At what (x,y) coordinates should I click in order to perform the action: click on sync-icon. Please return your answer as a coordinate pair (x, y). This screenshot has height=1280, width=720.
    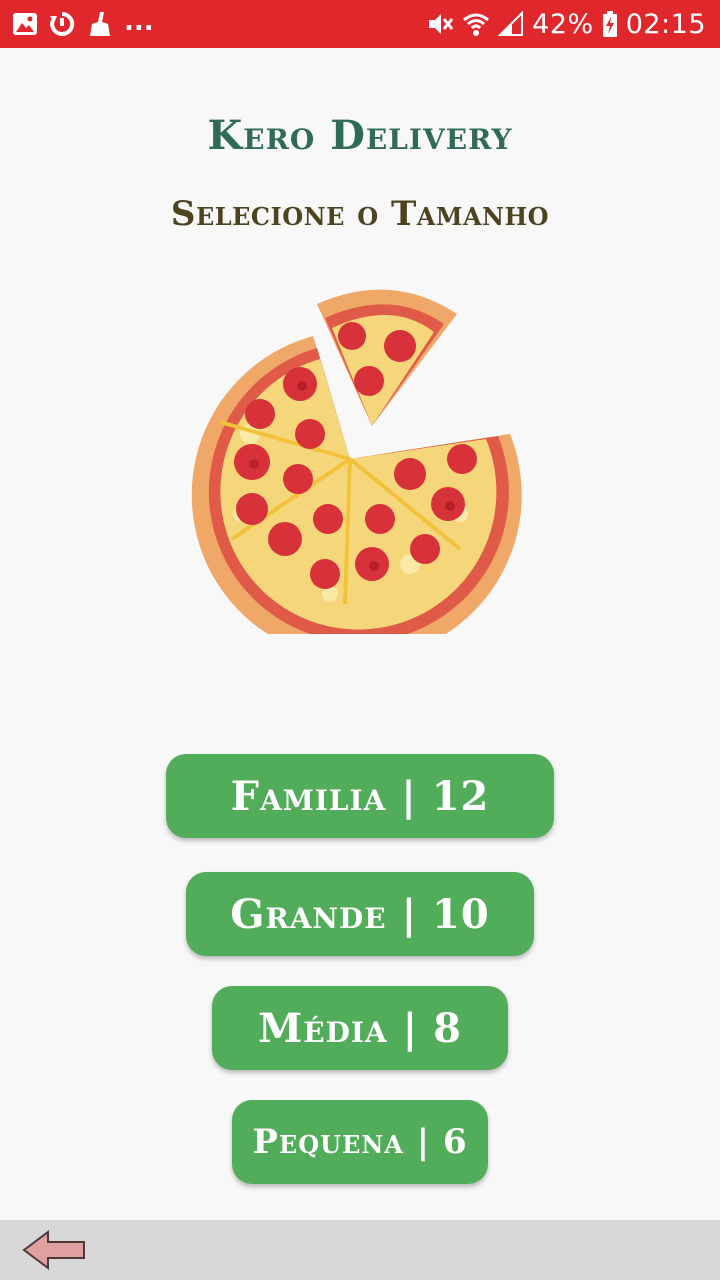
    Looking at the image, I should click on (62, 24).